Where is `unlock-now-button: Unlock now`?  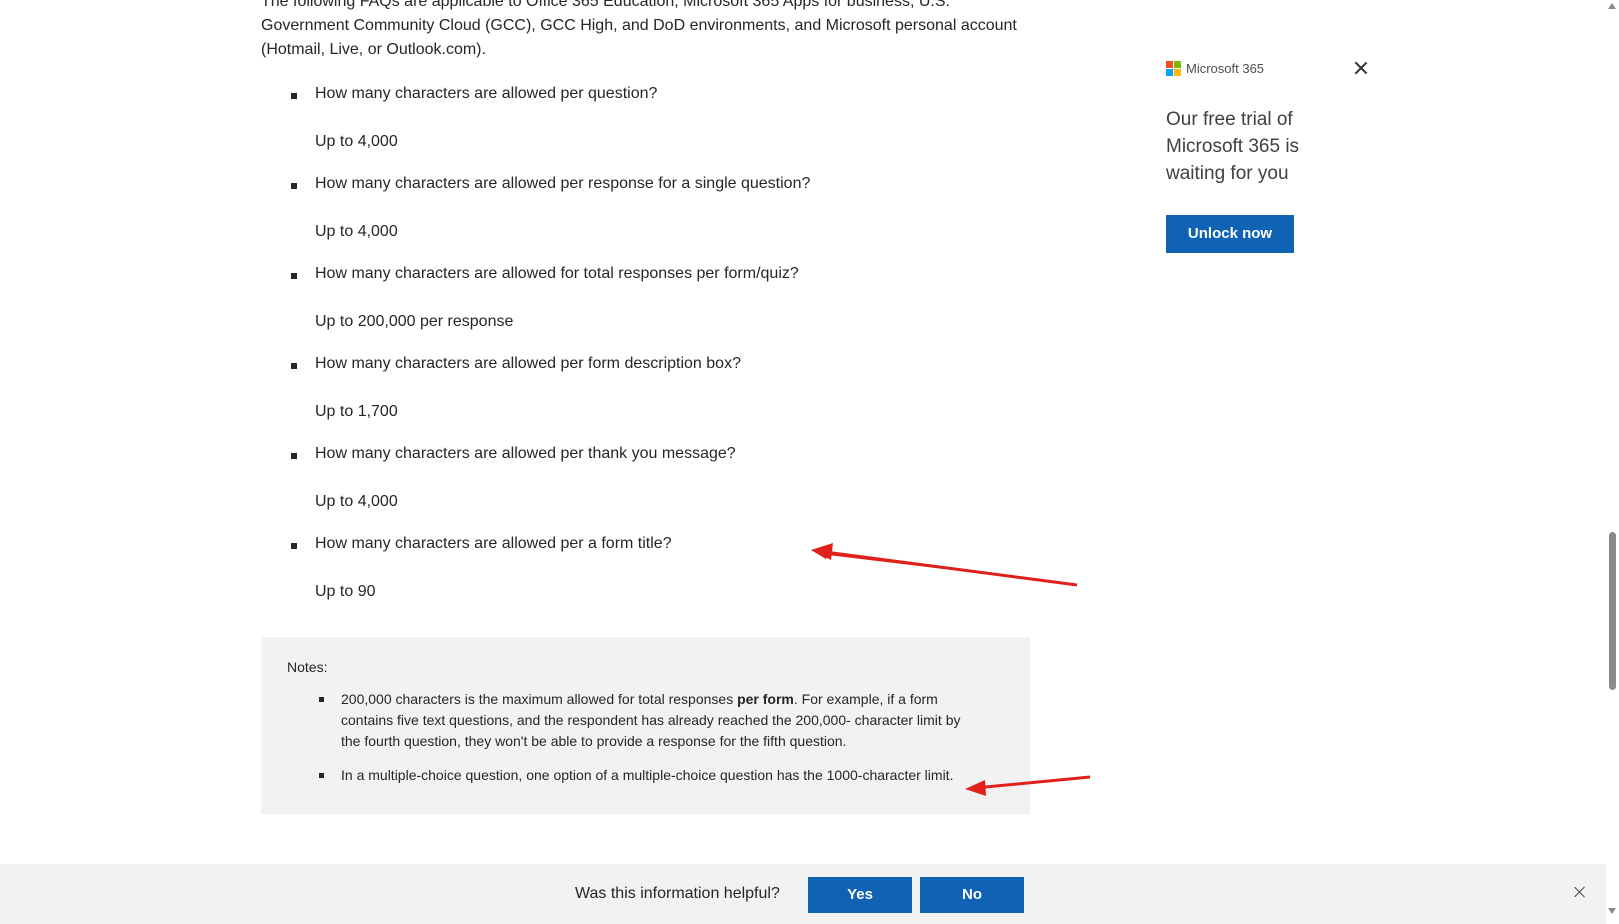
unlock-now-button: Unlock now is located at coordinates (1230, 234).